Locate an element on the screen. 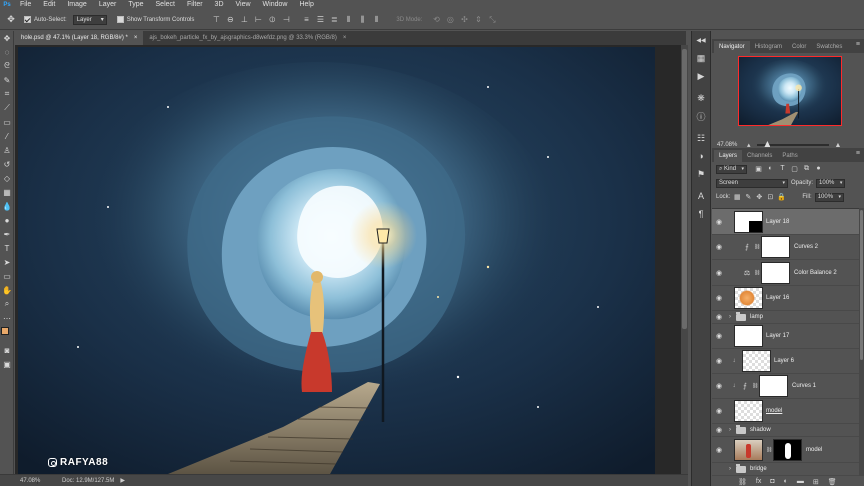 This screenshot has width=864, height=486. layer-name: model is located at coordinates (774, 411).